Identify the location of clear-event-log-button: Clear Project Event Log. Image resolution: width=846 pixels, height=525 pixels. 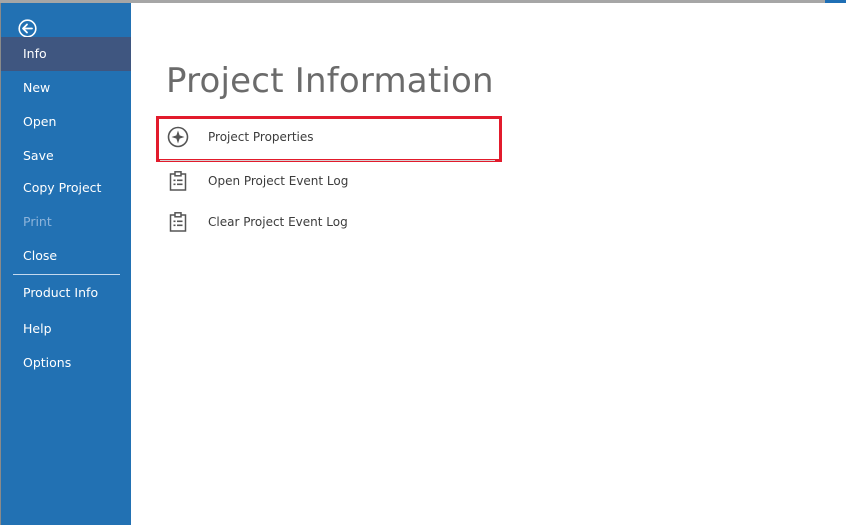
(327, 222).